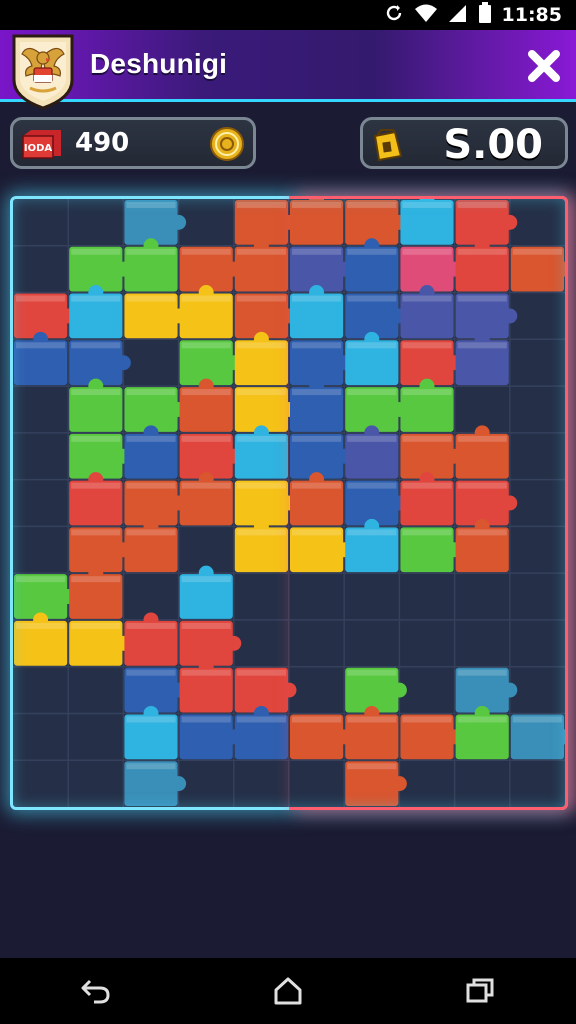  What do you see at coordinates (133, 143) in the screenshot?
I see `score-panel: IODA 490` at bounding box center [133, 143].